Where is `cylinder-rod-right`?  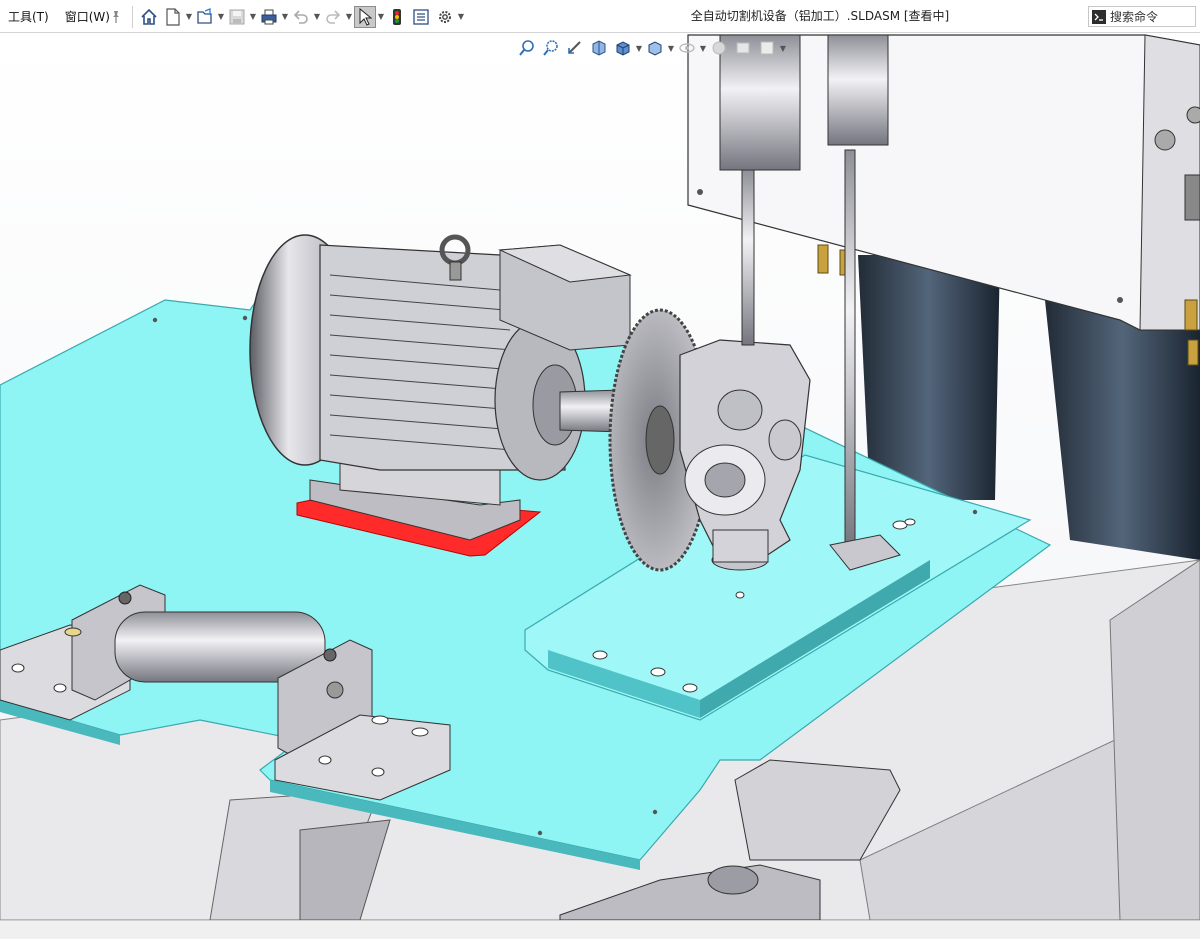
cylinder-rod-right is located at coordinates (850, 350).